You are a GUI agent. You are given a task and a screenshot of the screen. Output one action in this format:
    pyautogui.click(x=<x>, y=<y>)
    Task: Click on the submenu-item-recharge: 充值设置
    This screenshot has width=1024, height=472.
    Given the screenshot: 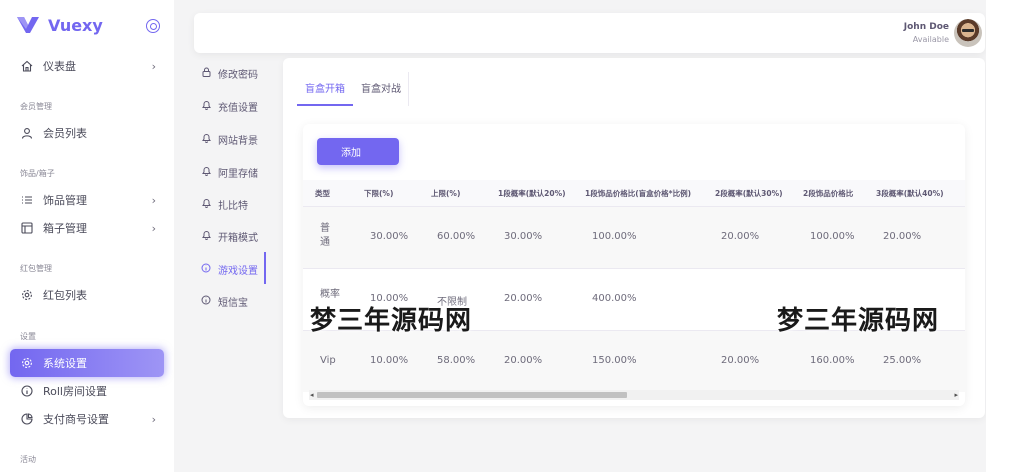 What is the action you would take?
    pyautogui.click(x=229, y=106)
    